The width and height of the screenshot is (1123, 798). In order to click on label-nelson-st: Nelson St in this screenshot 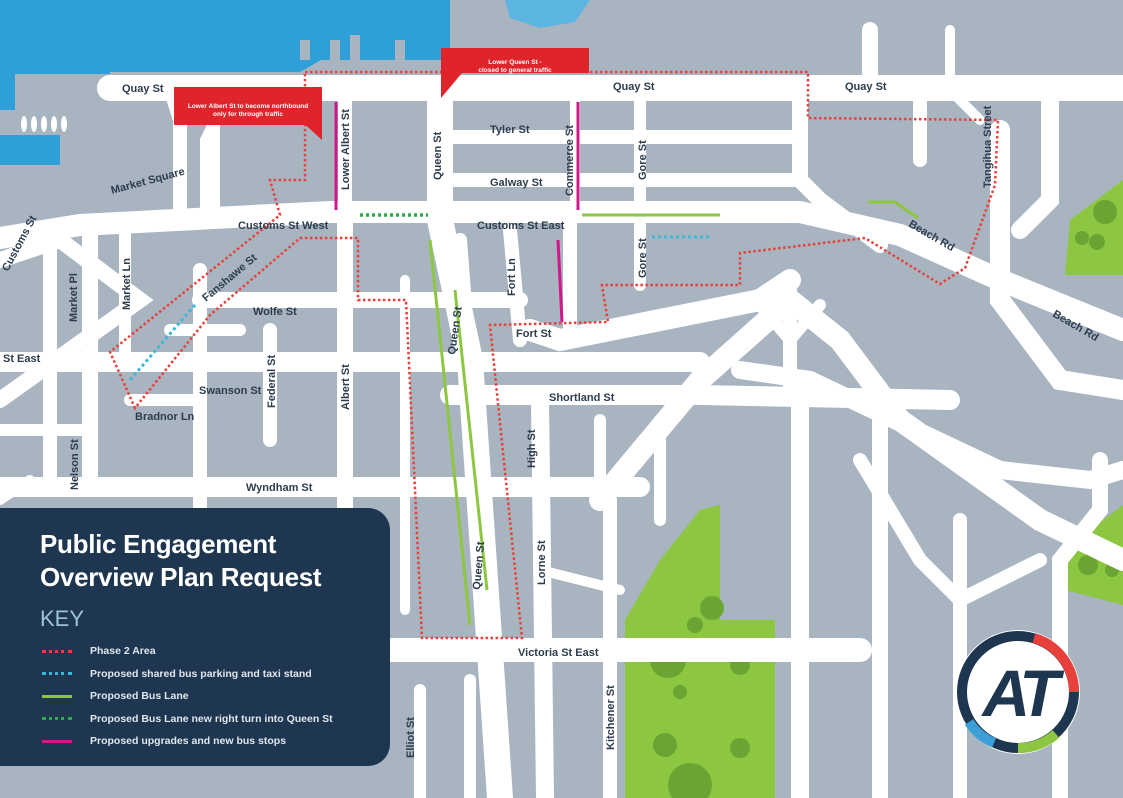, I will do `click(75, 464)`.